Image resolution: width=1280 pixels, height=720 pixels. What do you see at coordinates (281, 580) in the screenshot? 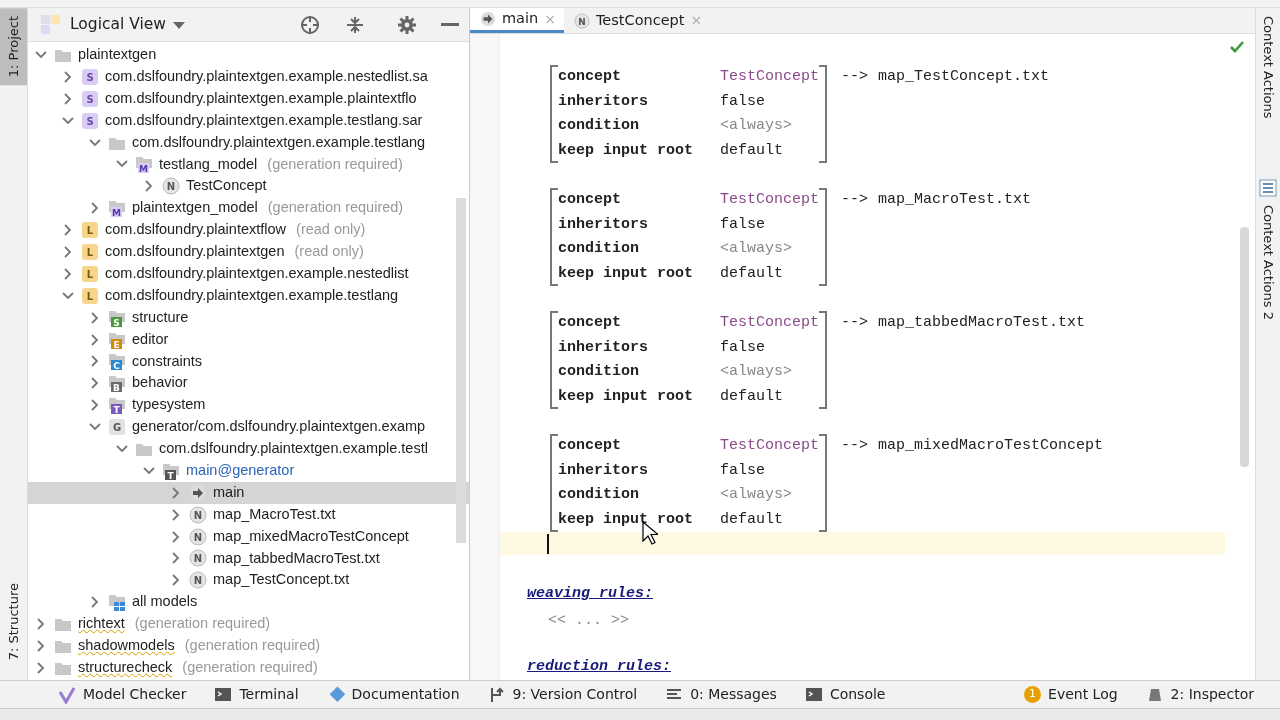
I see `tree-item-label: map_TestConcept.txt` at bounding box center [281, 580].